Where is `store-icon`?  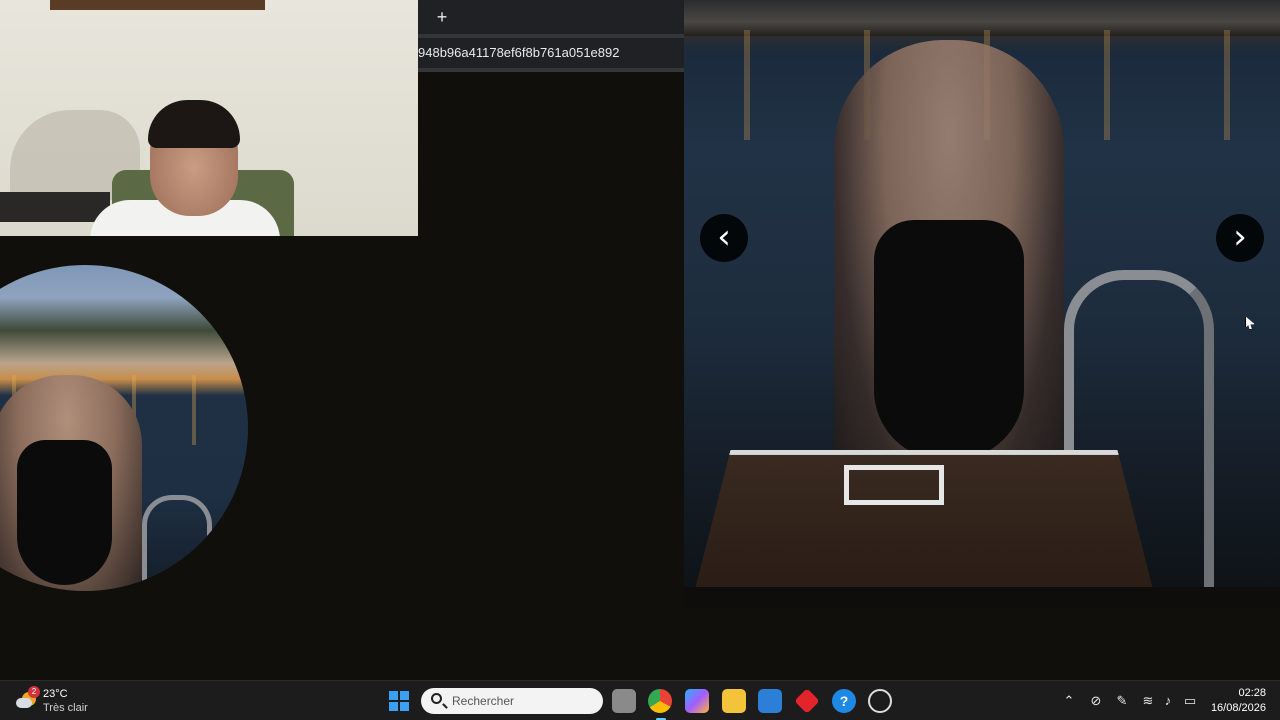
store-icon is located at coordinates (770, 701).